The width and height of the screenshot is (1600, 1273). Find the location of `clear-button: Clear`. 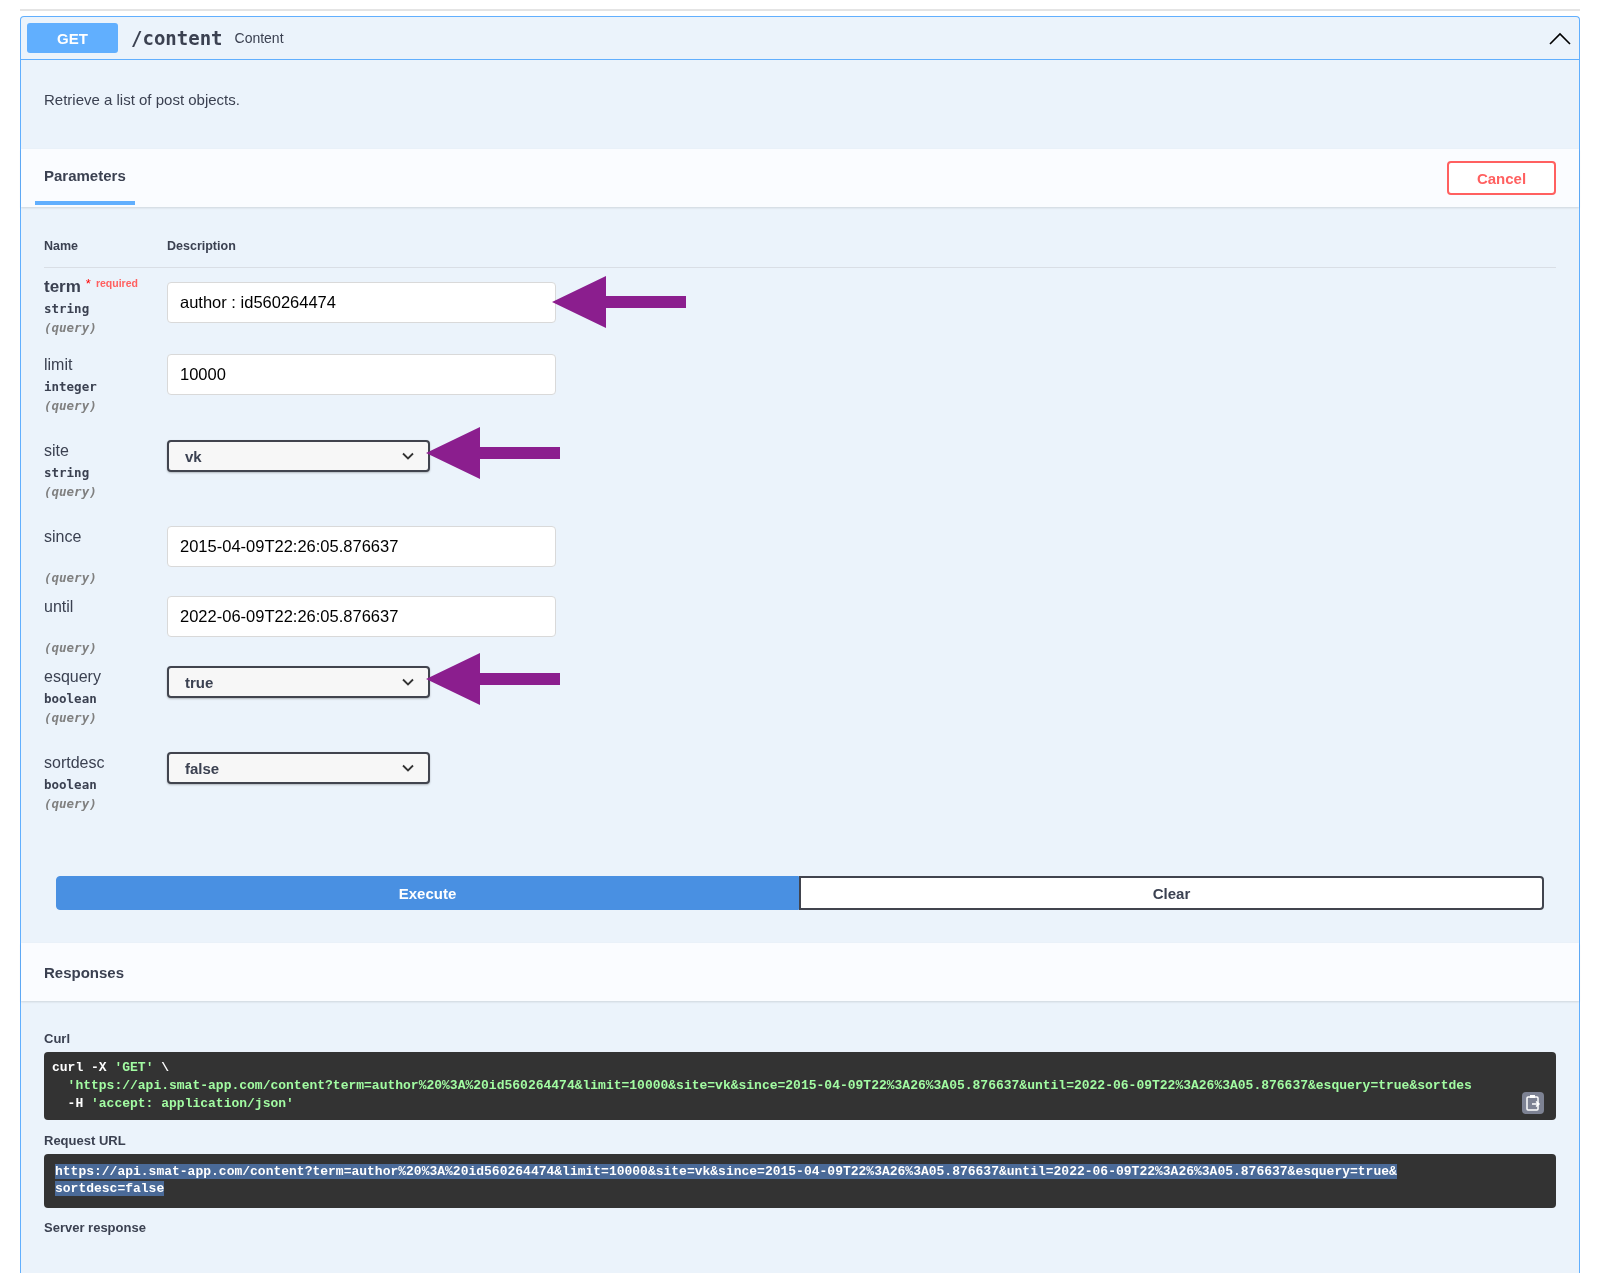

clear-button: Clear is located at coordinates (1171, 893).